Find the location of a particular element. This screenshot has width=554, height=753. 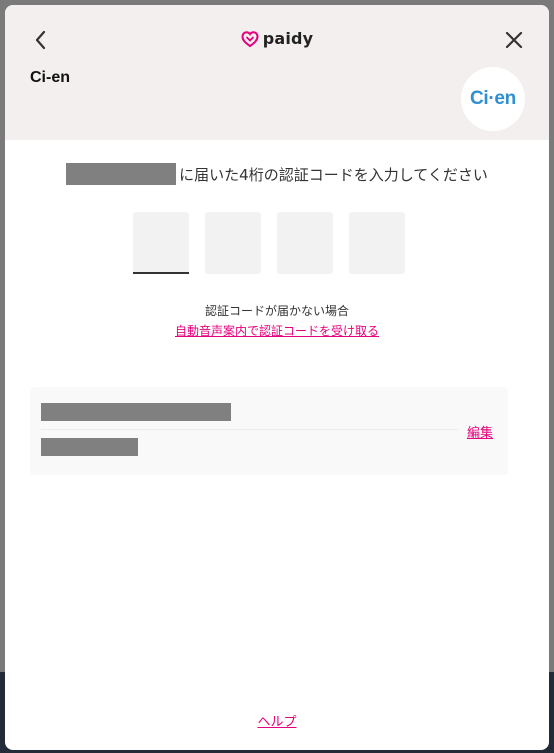

card-divider is located at coordinates (249, 429).